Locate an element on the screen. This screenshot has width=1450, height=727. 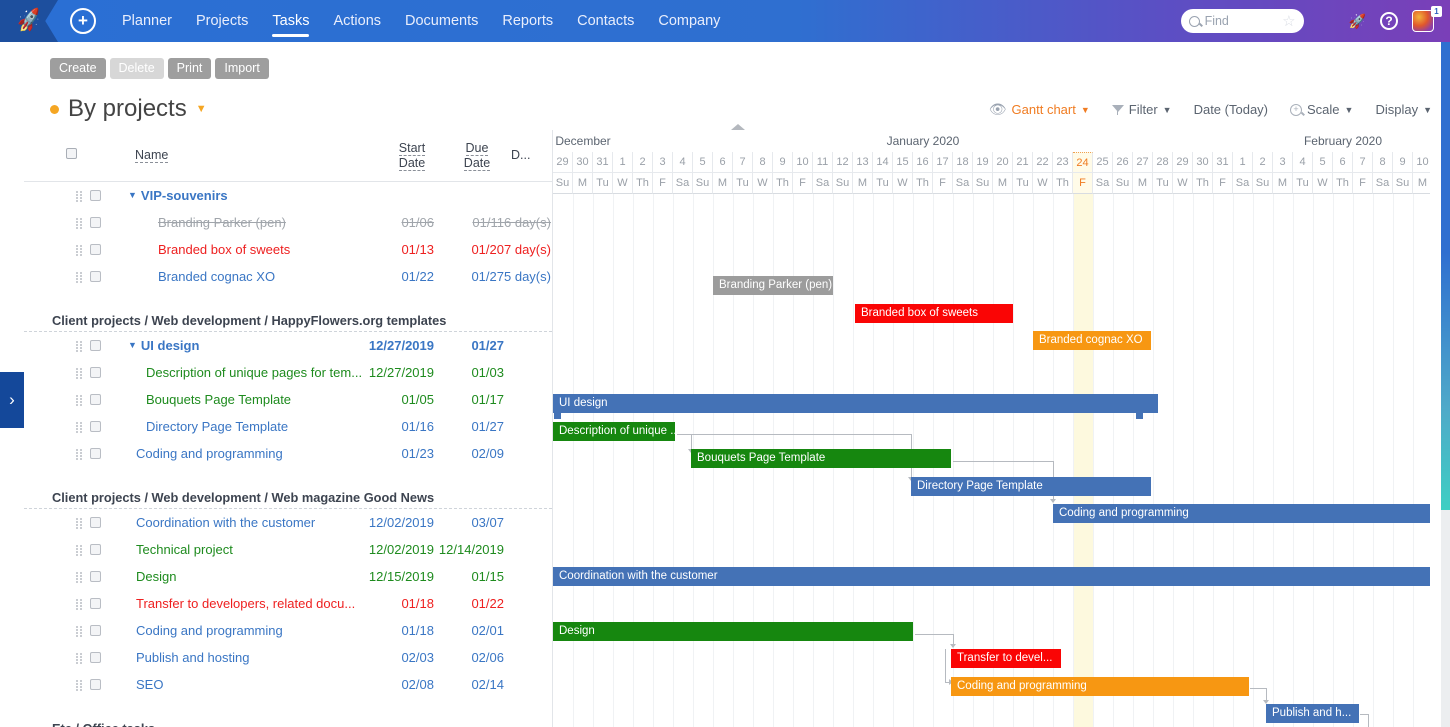
avatar: 1 is located at coordinates (1427, 19).